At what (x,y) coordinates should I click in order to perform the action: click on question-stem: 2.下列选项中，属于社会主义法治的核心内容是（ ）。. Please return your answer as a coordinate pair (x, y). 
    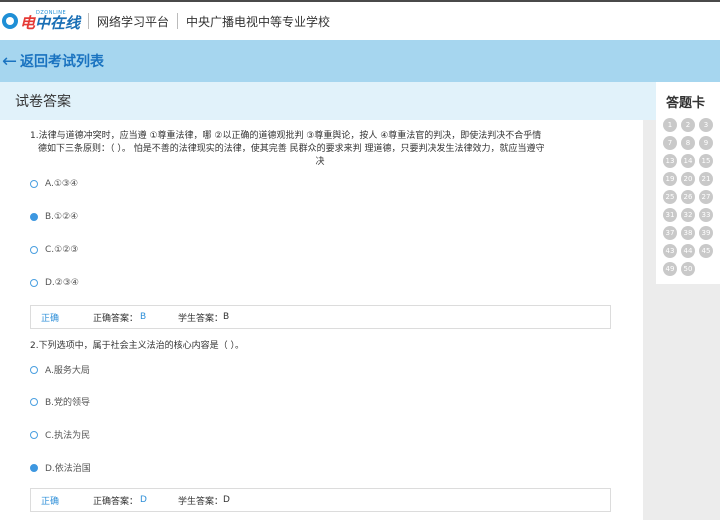
    Looking at the image, I should click on (137, 346).